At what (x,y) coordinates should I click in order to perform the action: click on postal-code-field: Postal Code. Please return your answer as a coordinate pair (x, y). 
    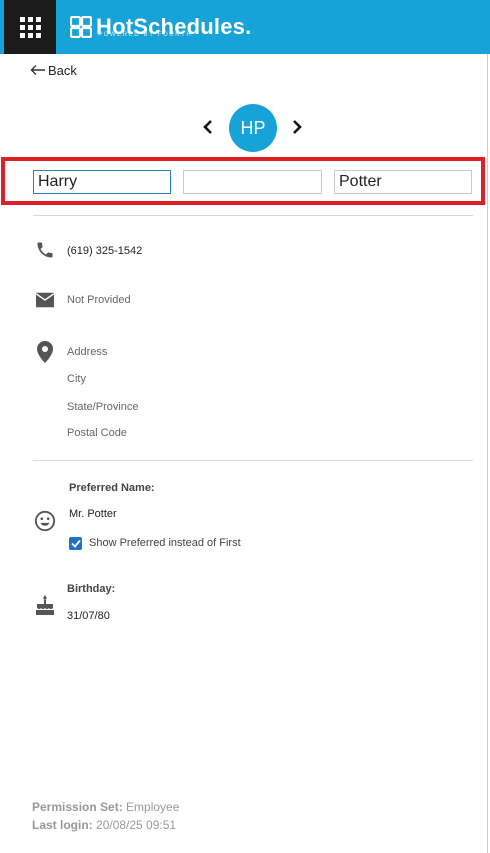
    Looking at the image, I should click on (97, 433).